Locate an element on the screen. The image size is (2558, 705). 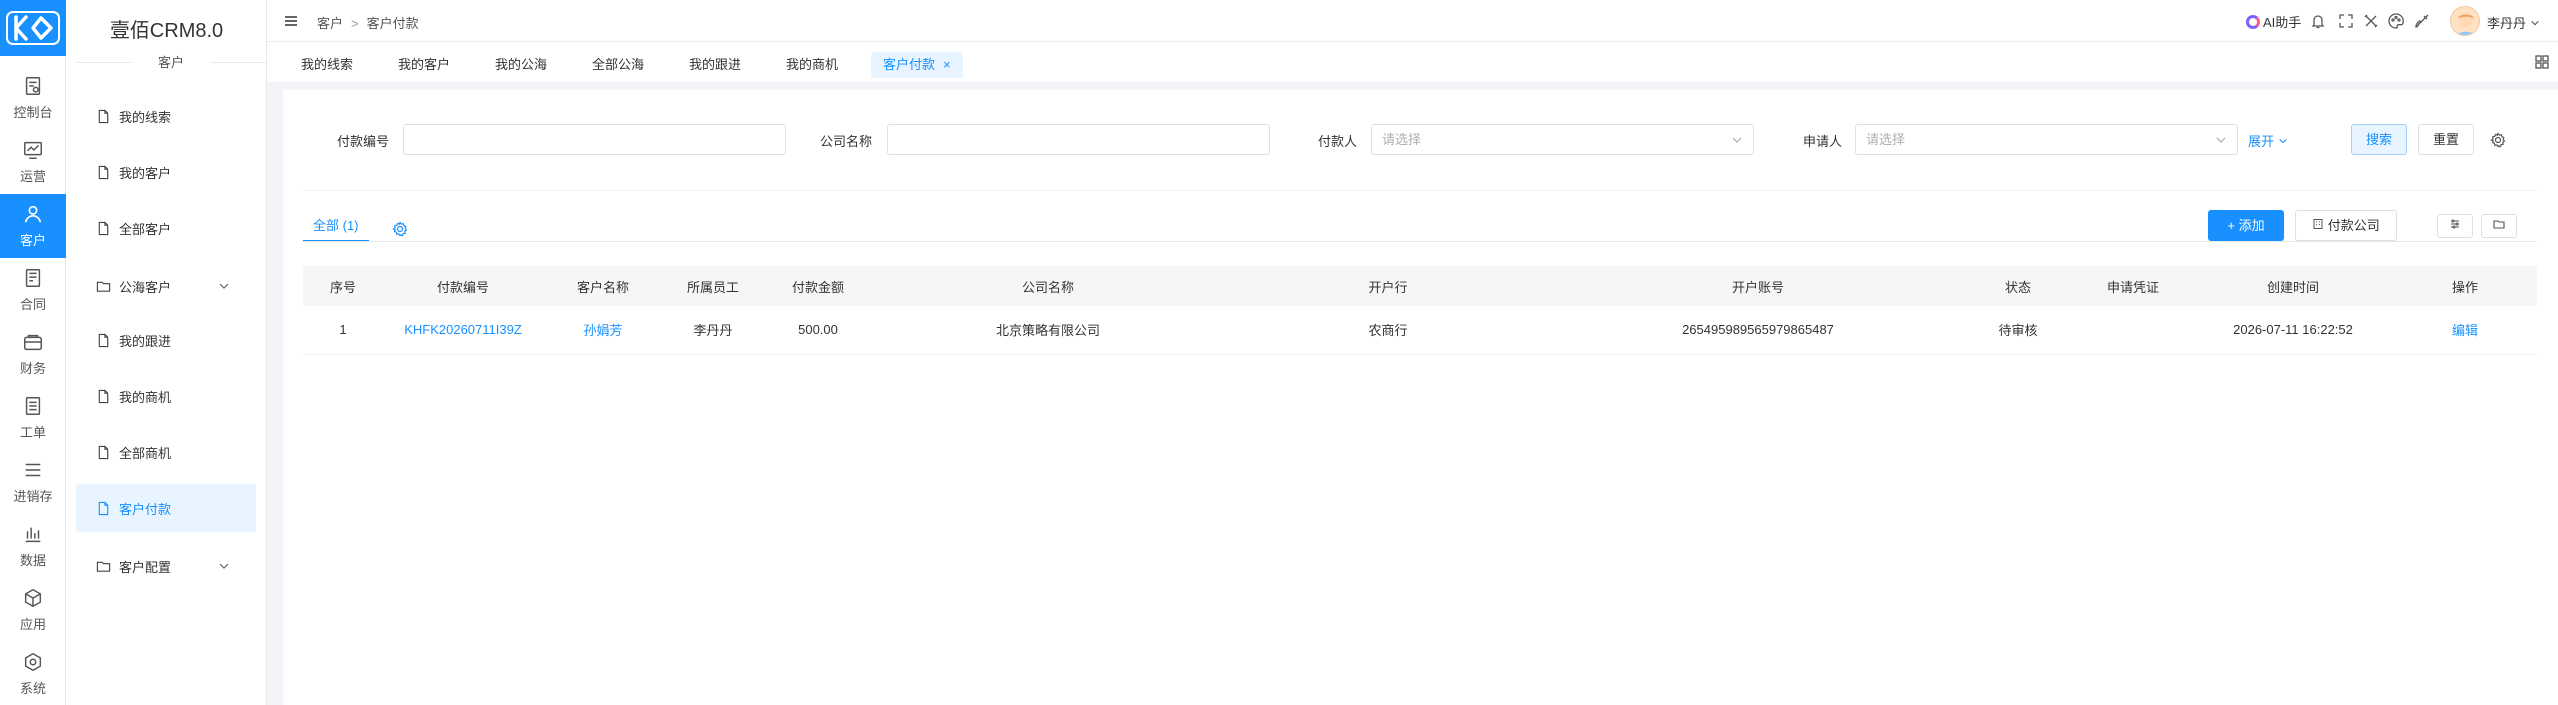
tab-customer-payment: 客户付款 × is located at coordinates (917, 65).